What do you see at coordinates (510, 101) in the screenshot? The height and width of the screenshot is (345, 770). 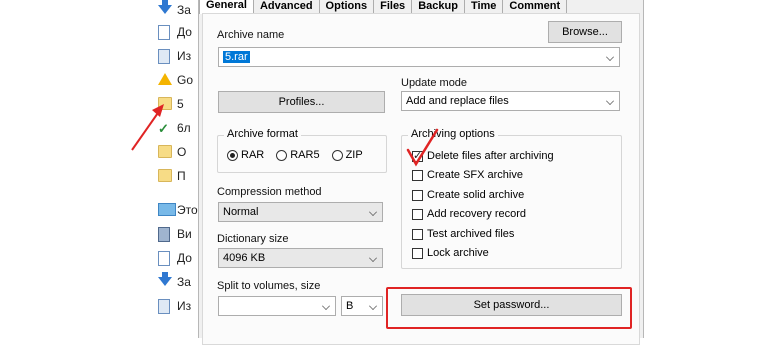 I see `update-mode-select: Add and replace files` at bounding box center [510, 101].